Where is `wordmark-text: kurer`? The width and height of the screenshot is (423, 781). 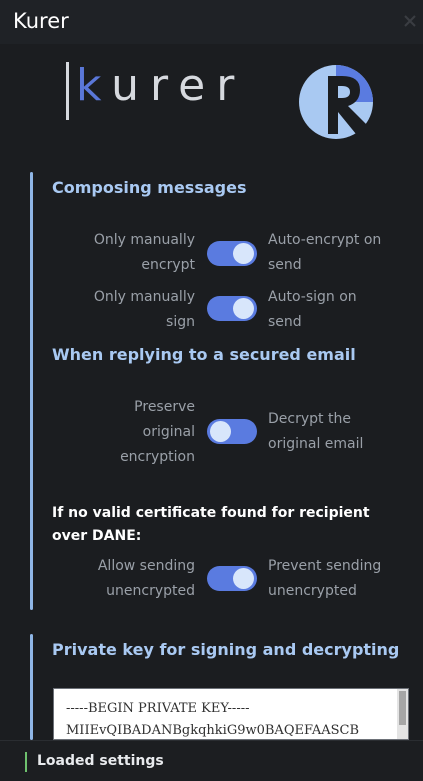
wordmark-text: kurer is located at coordinates (161, 85).